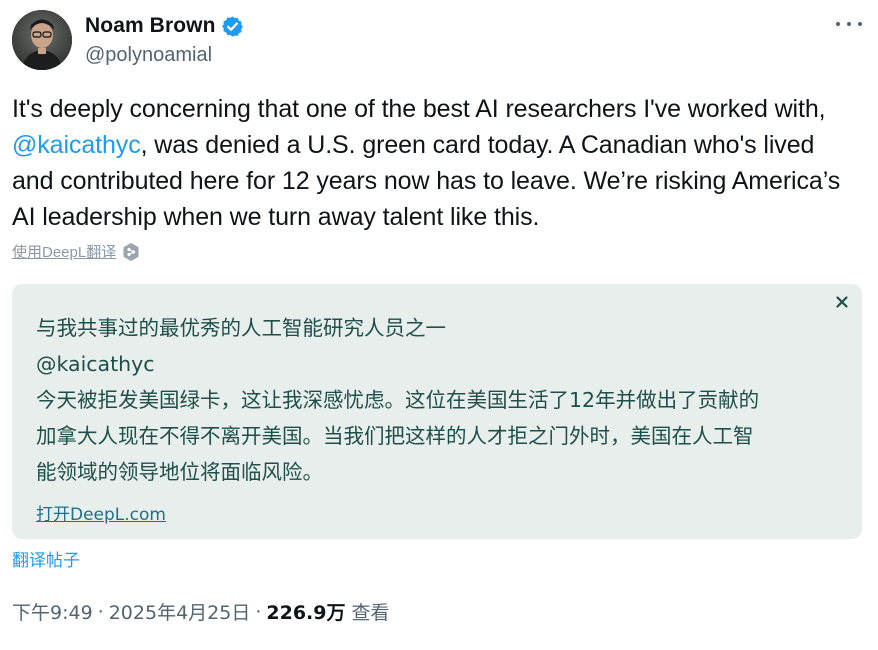  Describe the element at coordinates (232, 26) in the screenshot. I see `verified-badge-icon` at that location.